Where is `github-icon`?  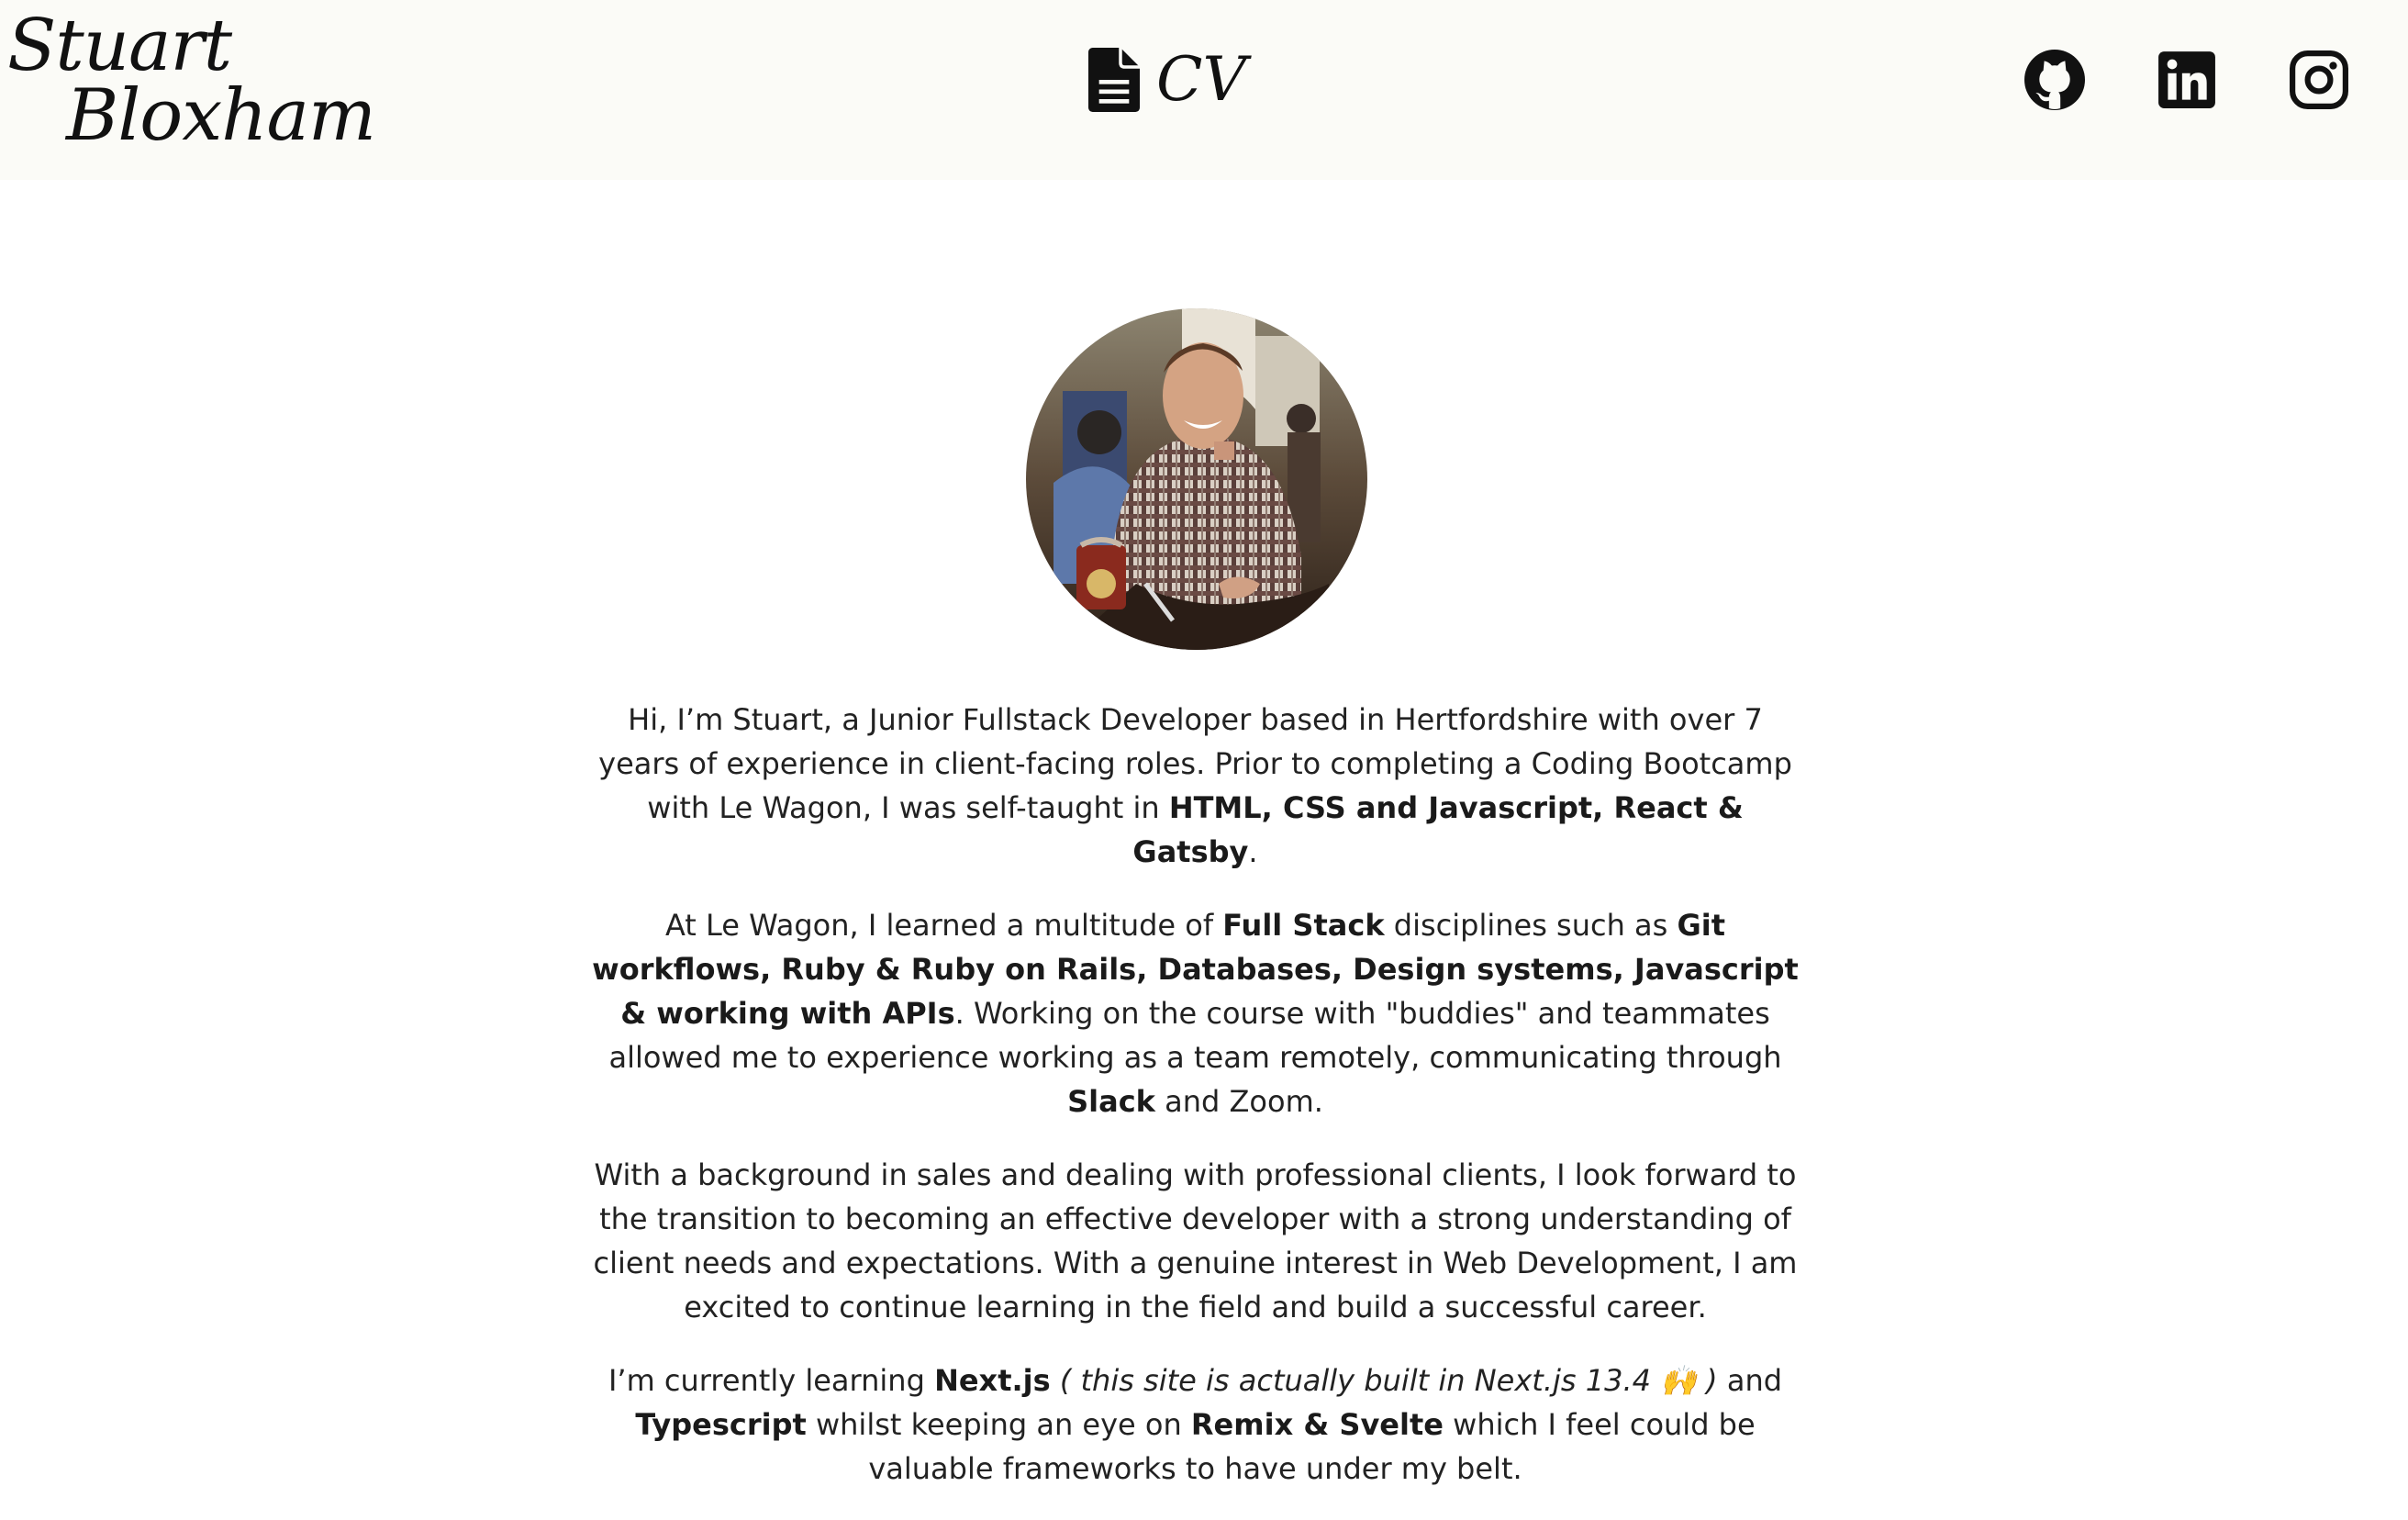
github-icon is located at coordinates (2055, 80).